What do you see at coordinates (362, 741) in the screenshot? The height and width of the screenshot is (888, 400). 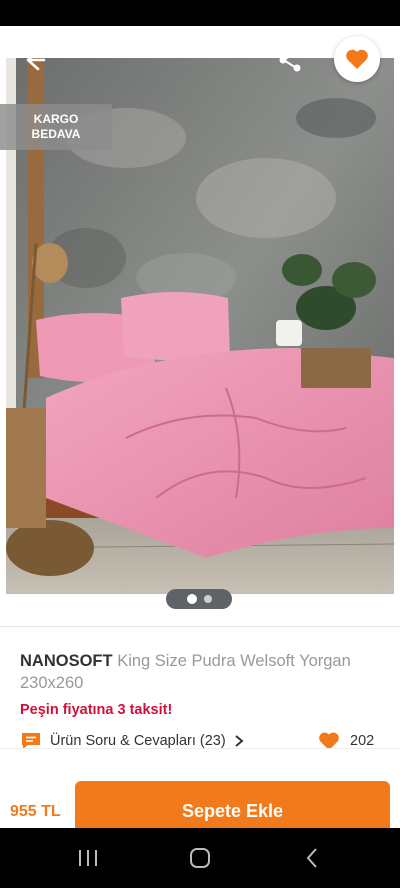 I see `favorite-count-value: 202` at bounding box center [362, 741].